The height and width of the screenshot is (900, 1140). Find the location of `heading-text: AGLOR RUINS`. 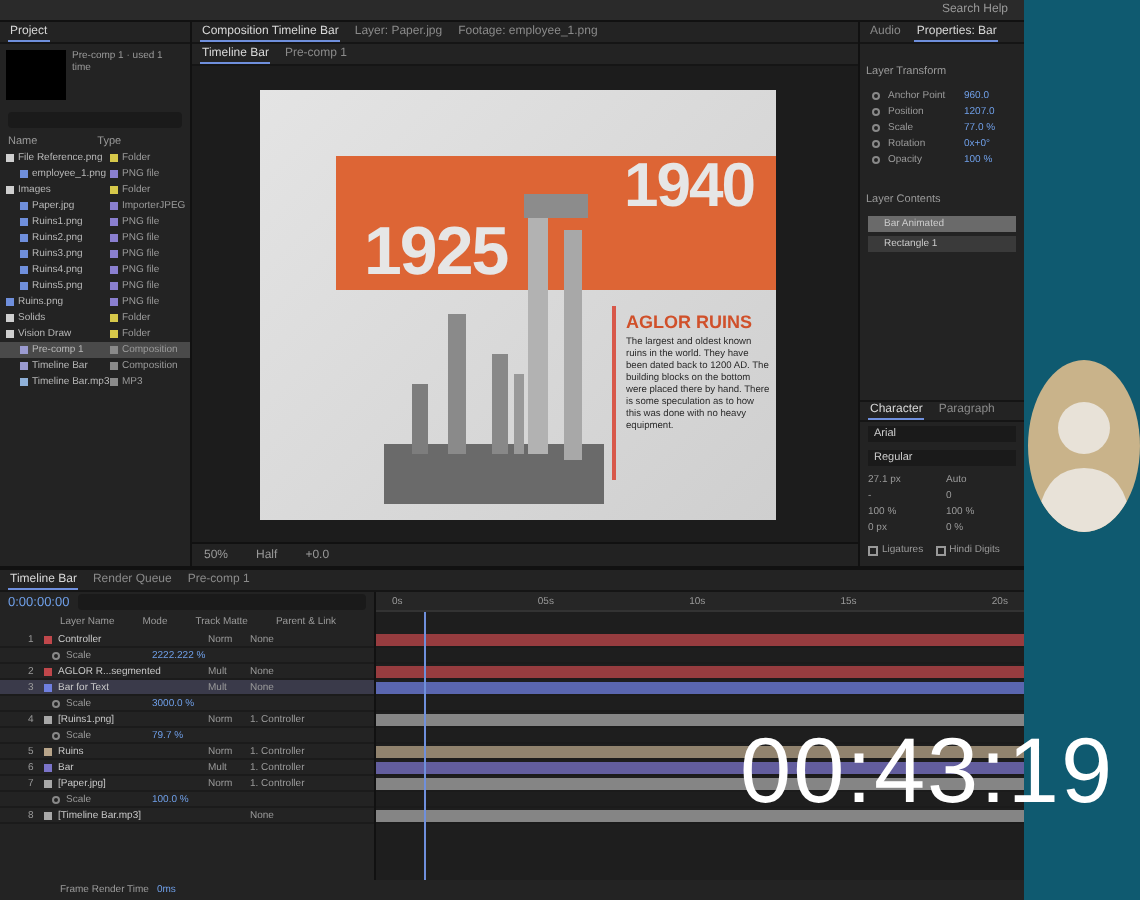

heading-text: AGLOR RUINS is located at coordinates (689, 321).